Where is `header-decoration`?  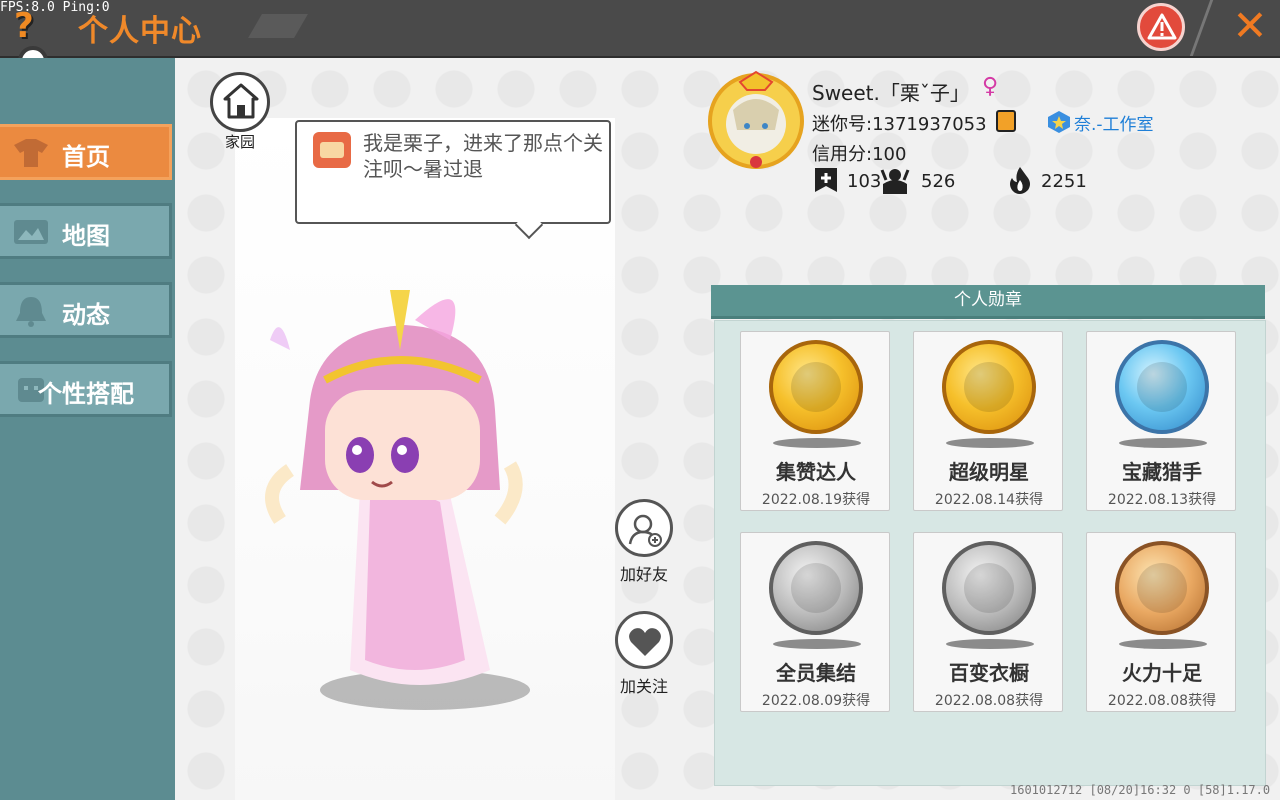
header-decoration is located at coordinates (278, 26).